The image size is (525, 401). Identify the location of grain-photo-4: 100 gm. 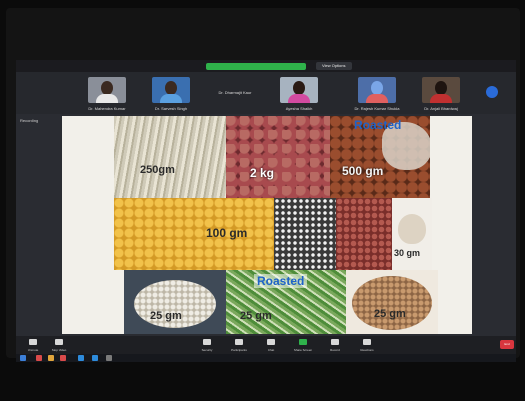
(194, 234).